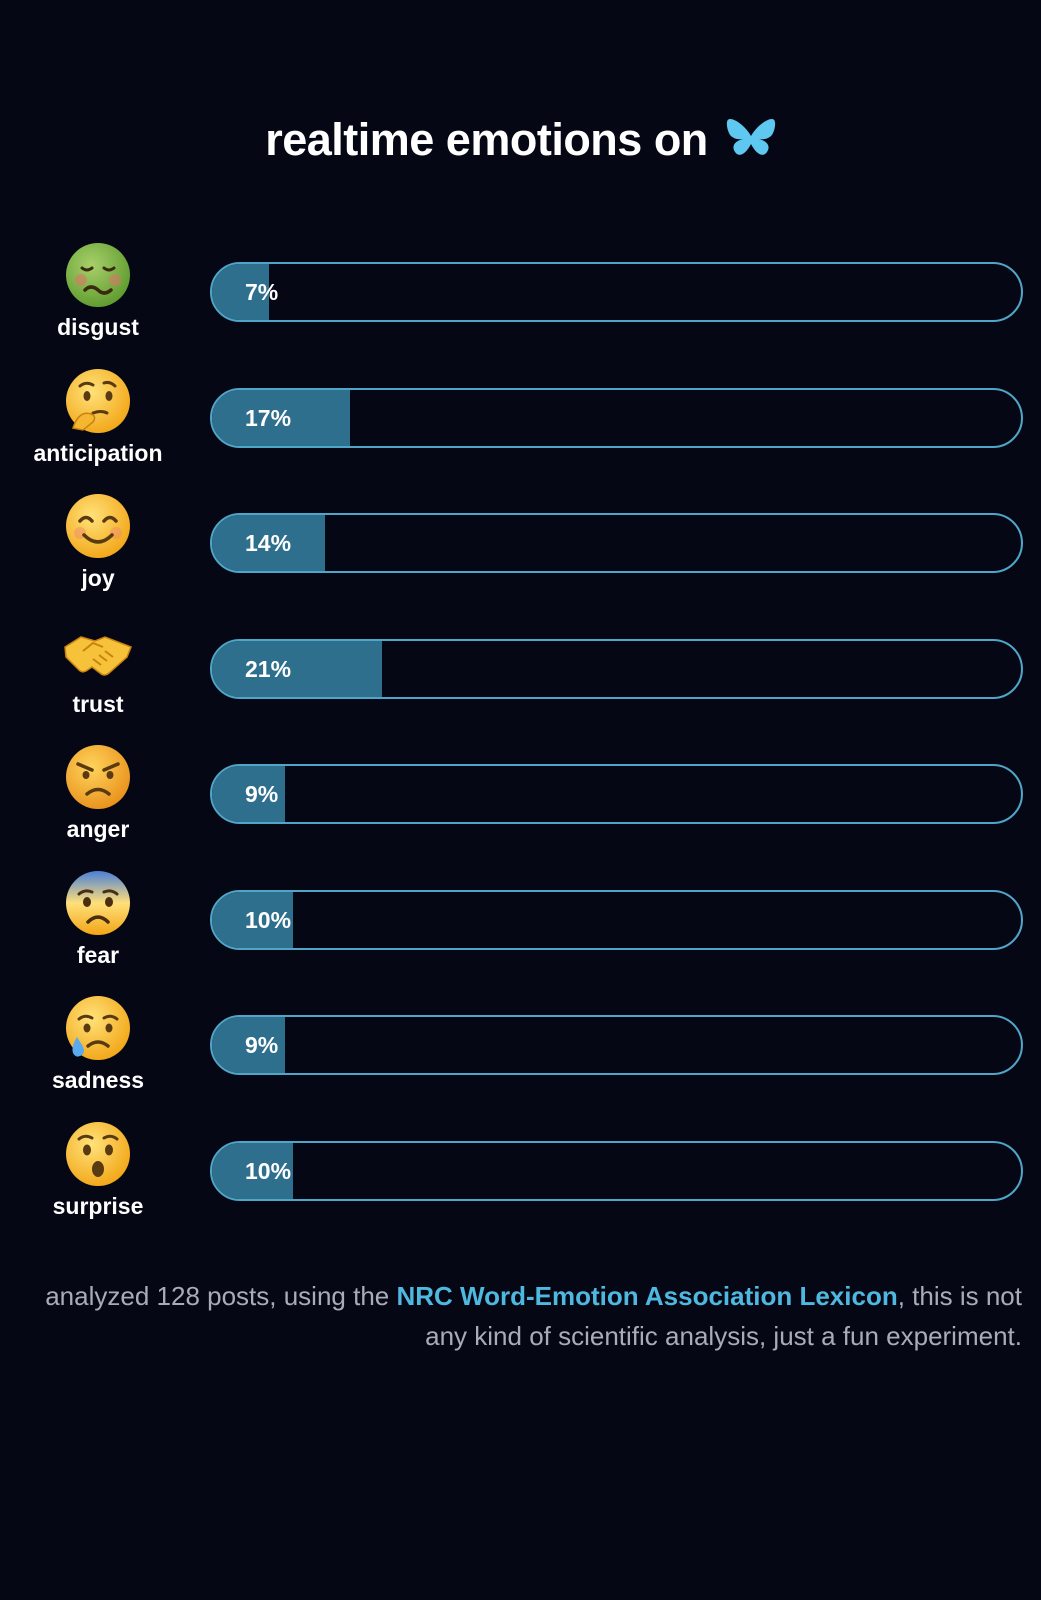 The width and height of the screenshot is (1041, 1600). What do you see at coordinates (262, 292) in the screenshot?
I see `value-label: 7%` at bounding box center [262, 292].